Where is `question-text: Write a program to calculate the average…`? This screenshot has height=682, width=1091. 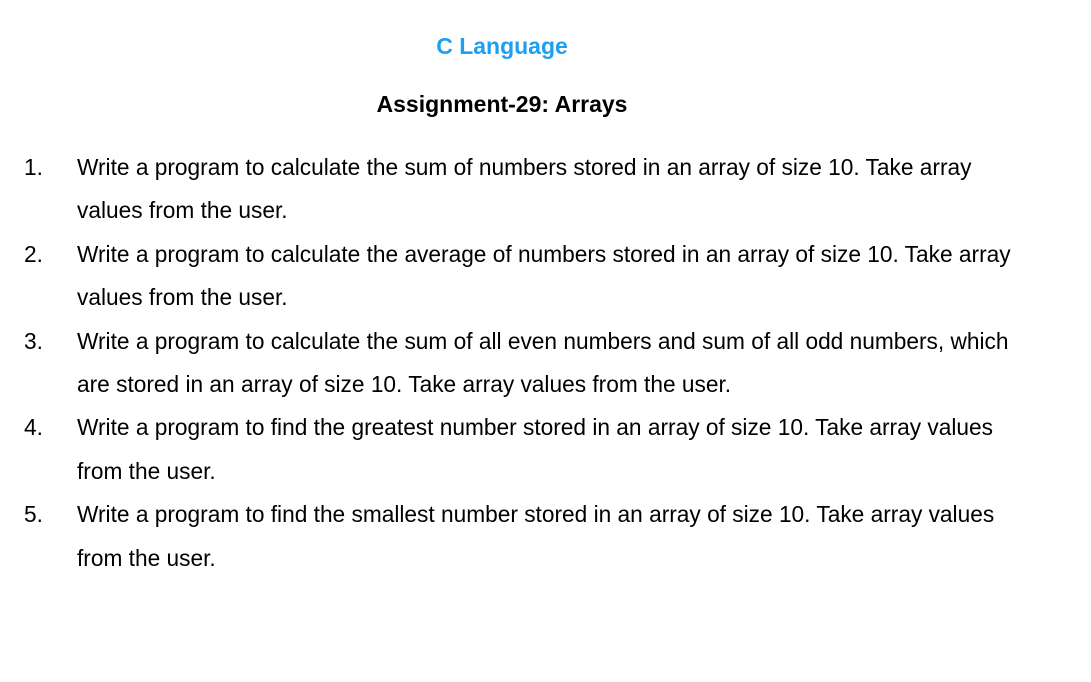 question-text: Write a program to calculate the average… is located at coordinates (544, 275).